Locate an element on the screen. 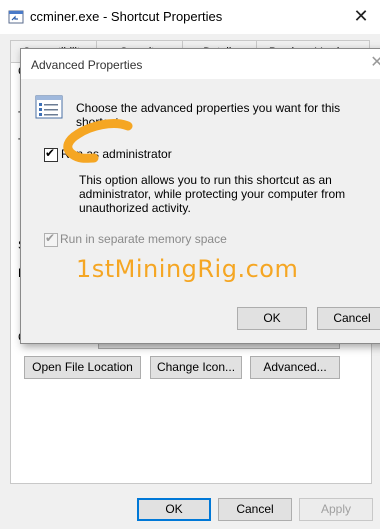 Image resolution: width=380 pixels, height=529 pixels. open-file-location-button: Open File Location is located at coordinates (82, 367).